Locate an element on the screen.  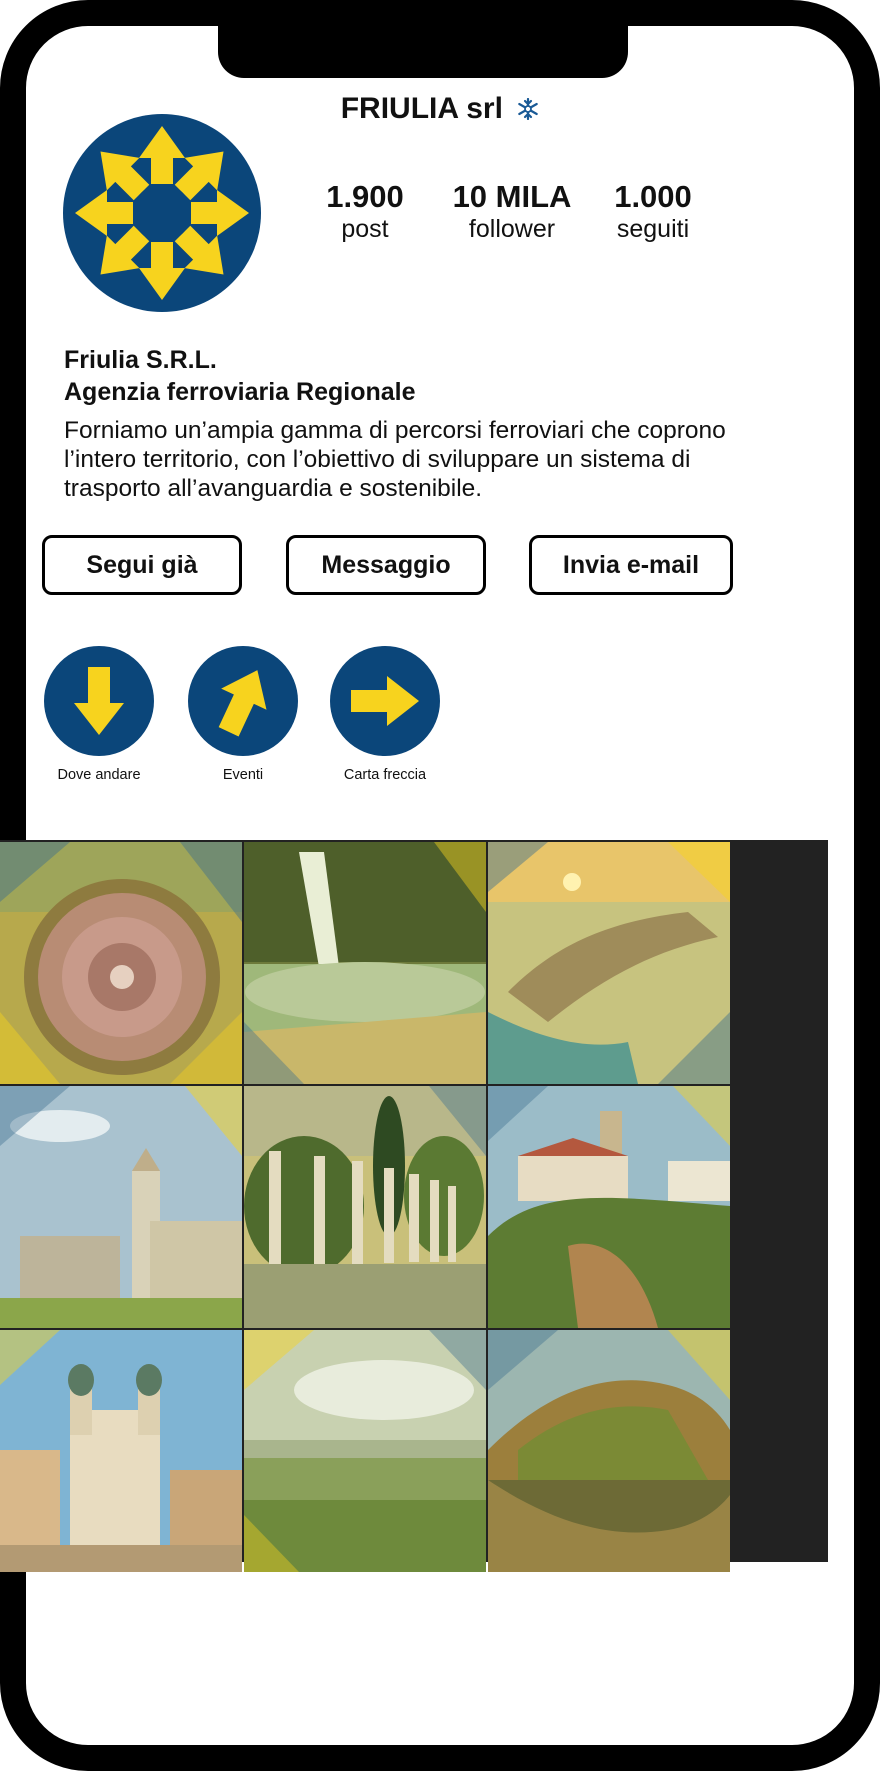
waterfall-photo is located at coordinates (365, 963).